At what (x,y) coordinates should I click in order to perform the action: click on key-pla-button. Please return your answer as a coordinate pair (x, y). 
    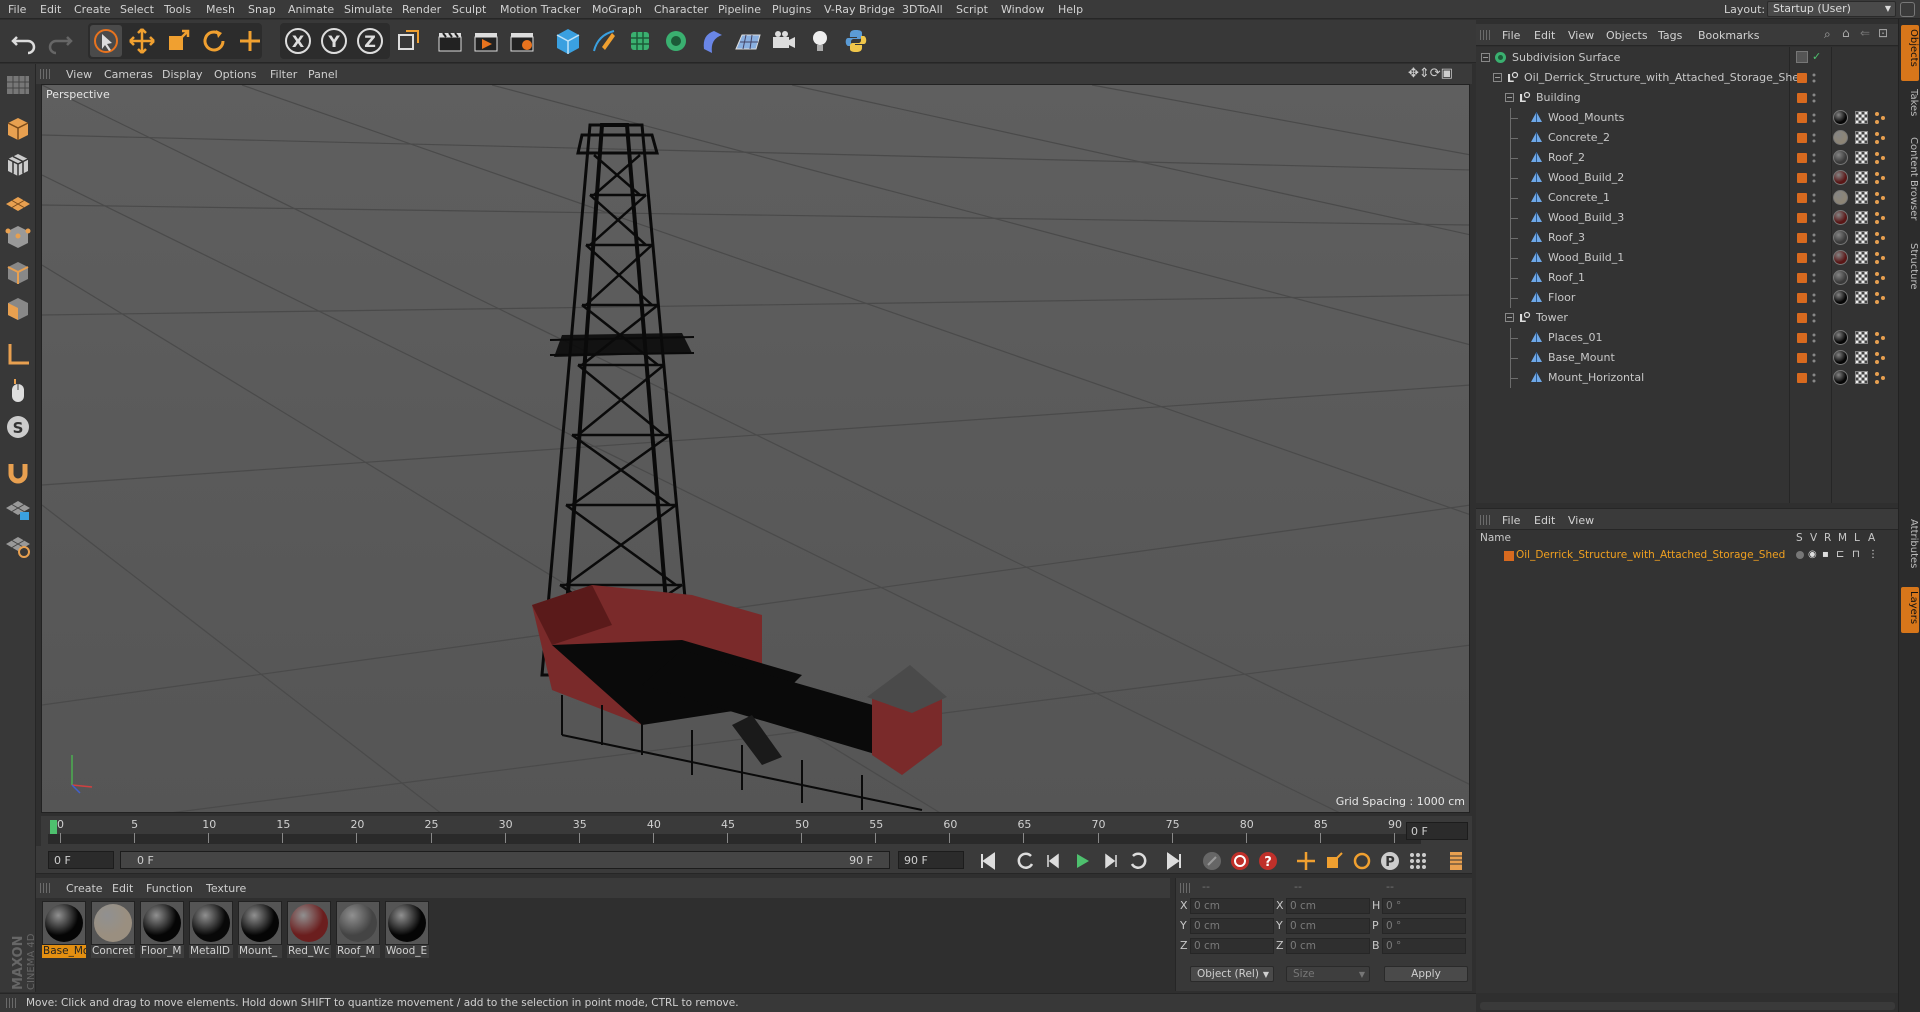
    Looking at the image, I should click on (1418, 861).